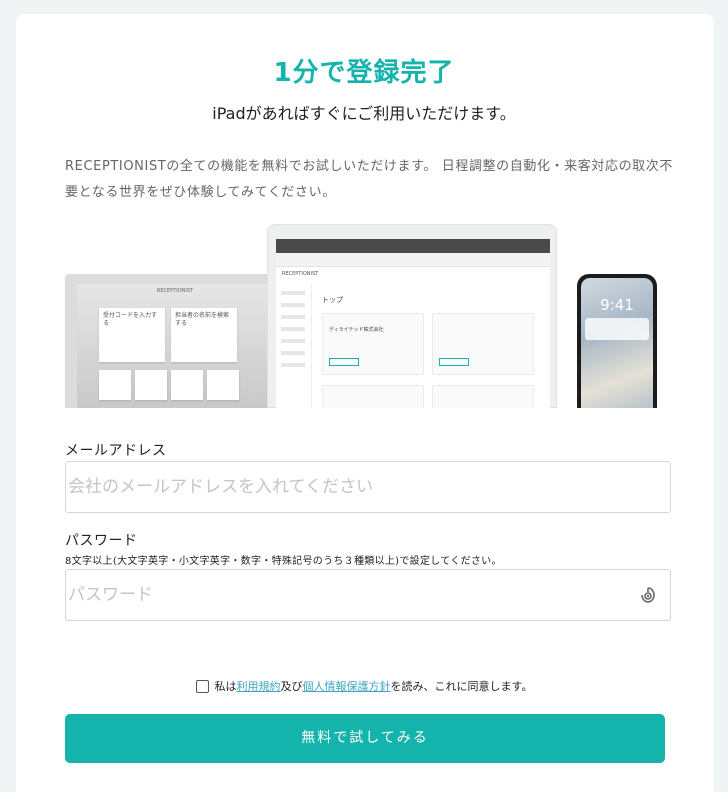  I want to click on laptop-card: ディライテッド株式会社, so click(373, 344).